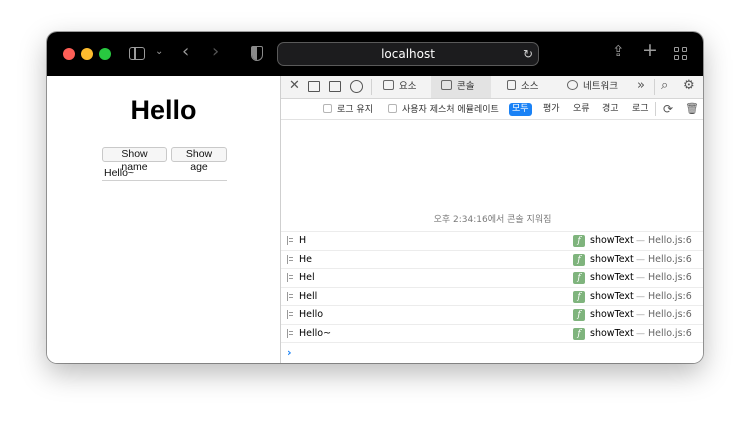 Image resolution: width=750 pixels, height=426 pixels. I want to click on text-output-field: Hello~, so click(164, 173).